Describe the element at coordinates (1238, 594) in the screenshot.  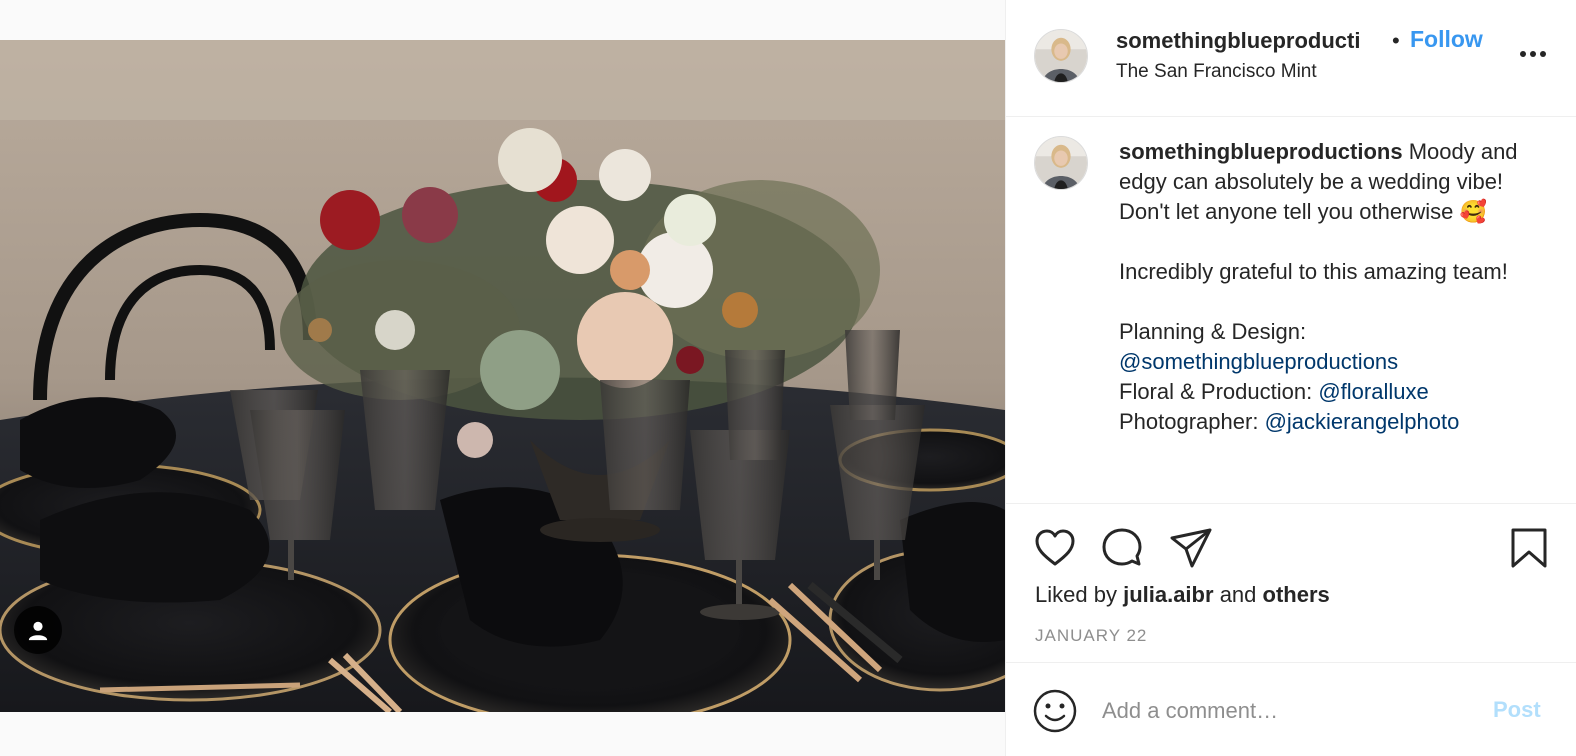
I see `likes-conjunction: and` at that location.